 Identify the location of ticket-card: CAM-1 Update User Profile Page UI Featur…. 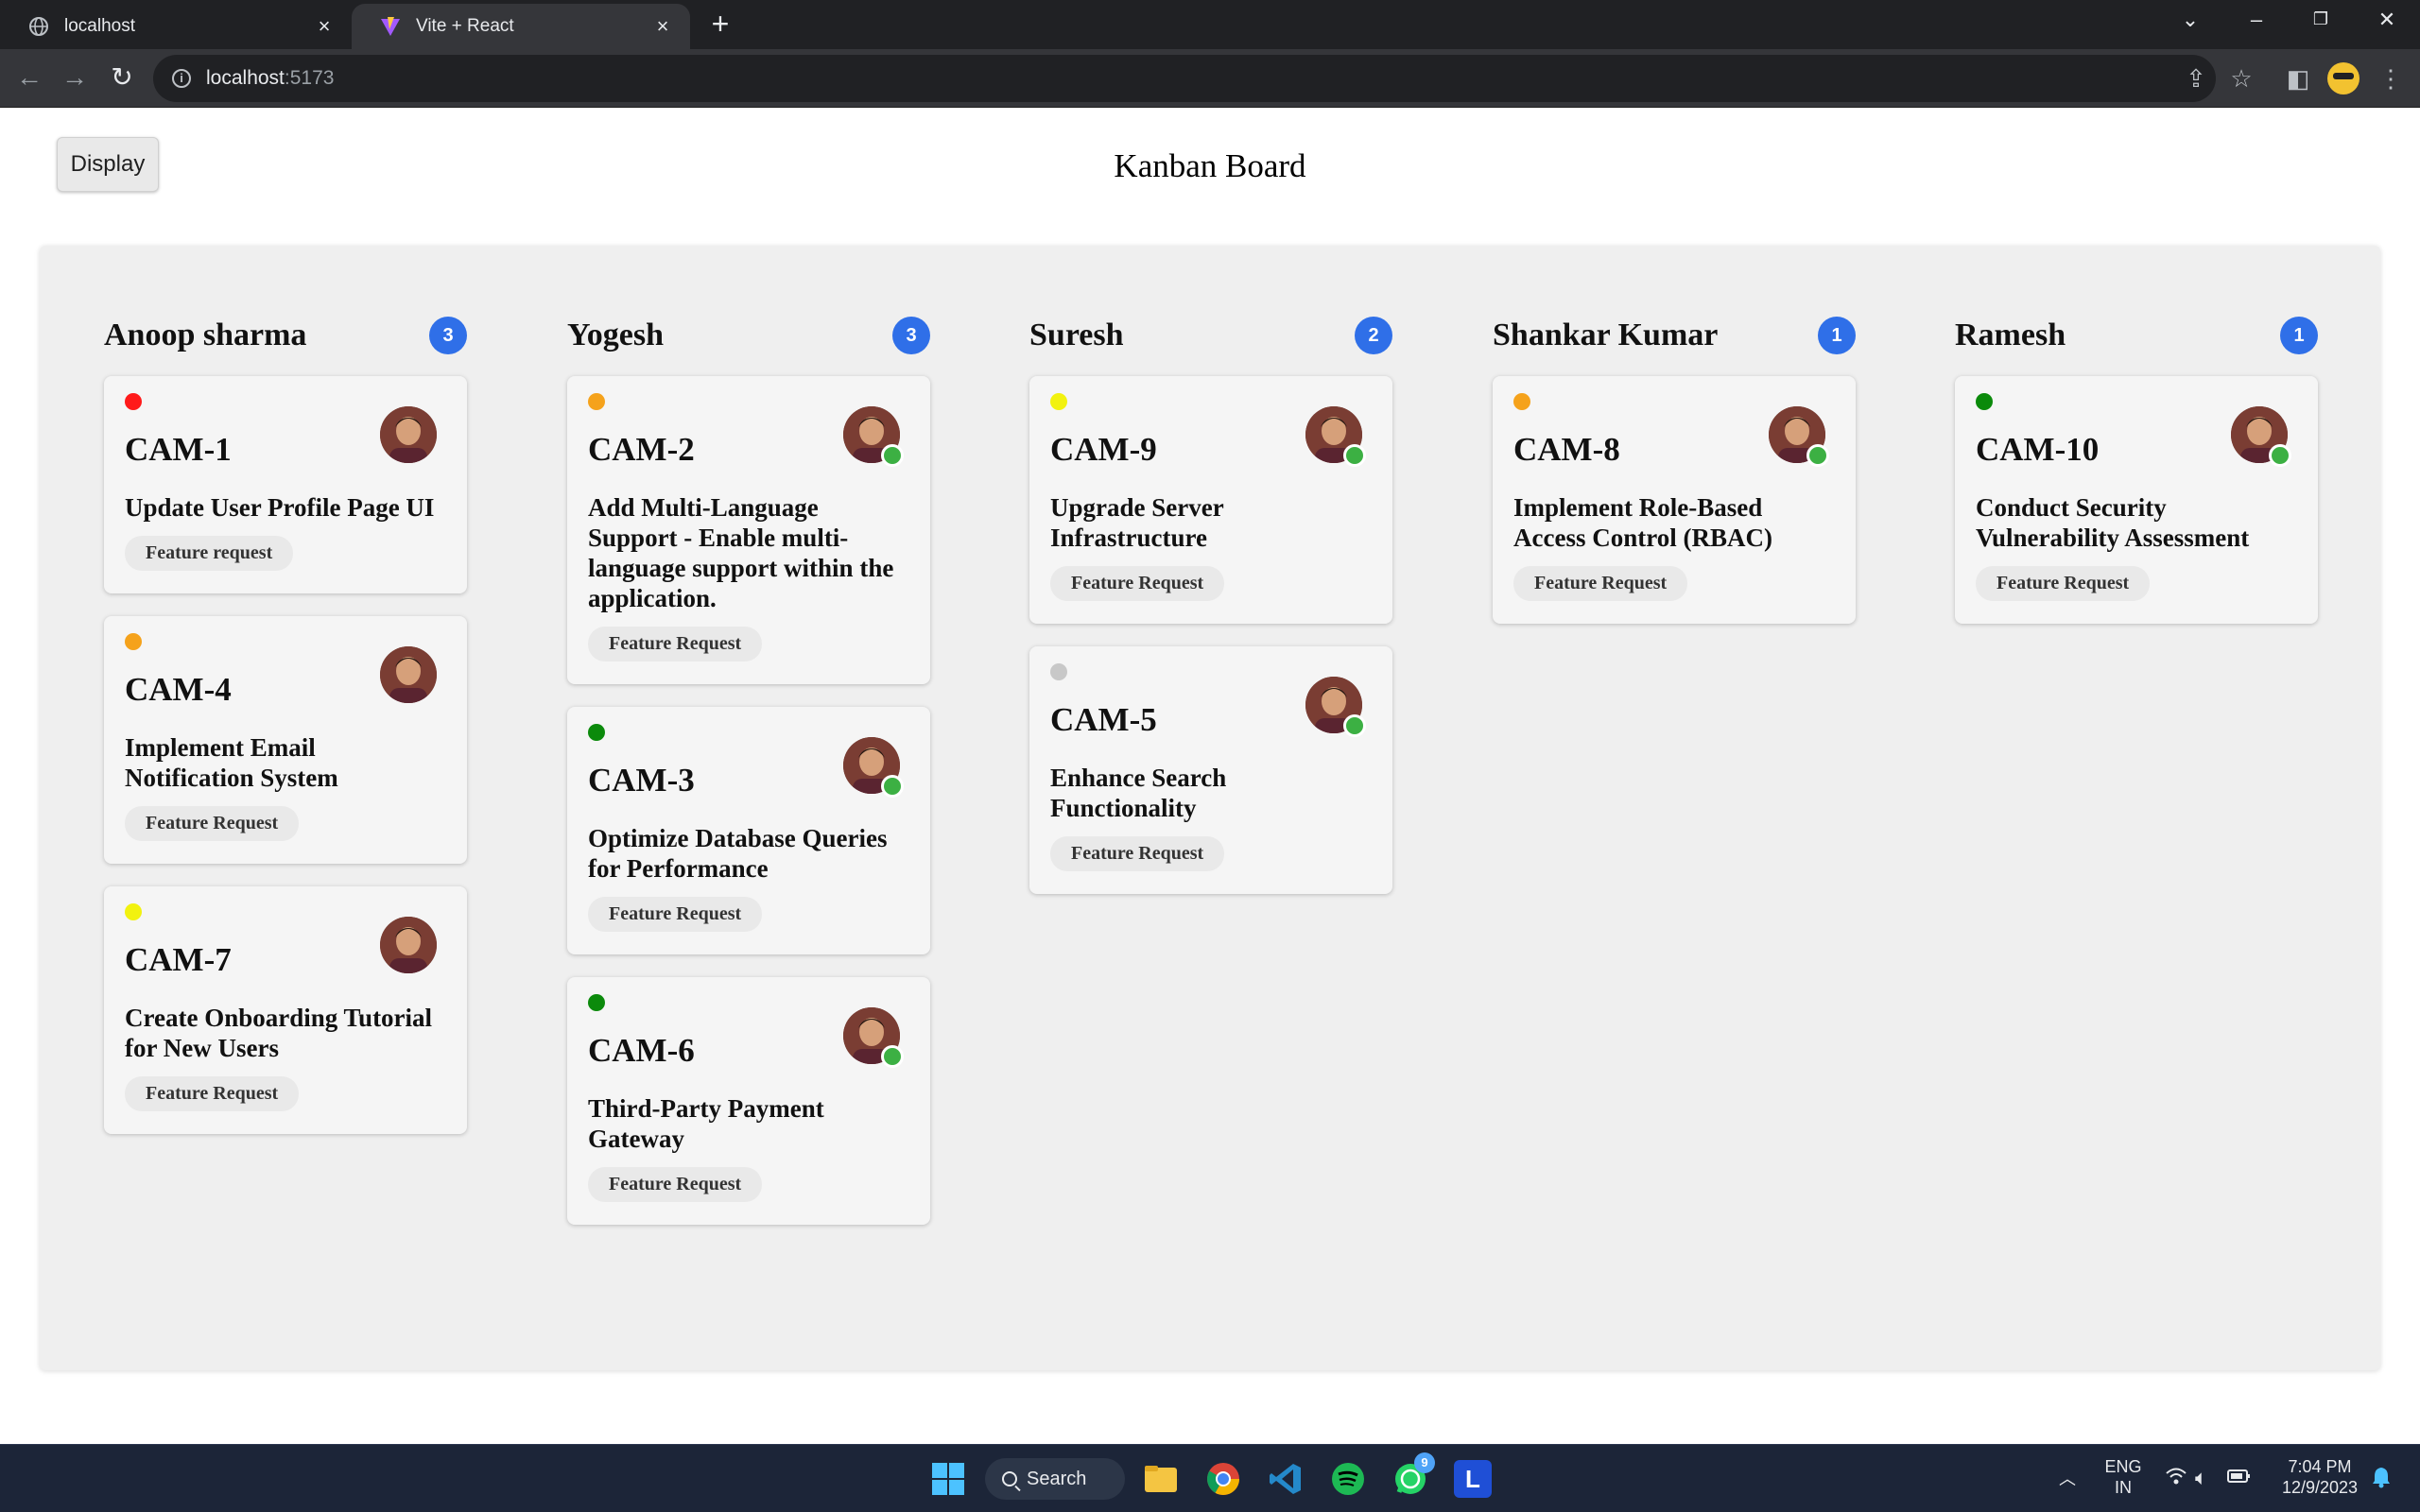
(286, 484).